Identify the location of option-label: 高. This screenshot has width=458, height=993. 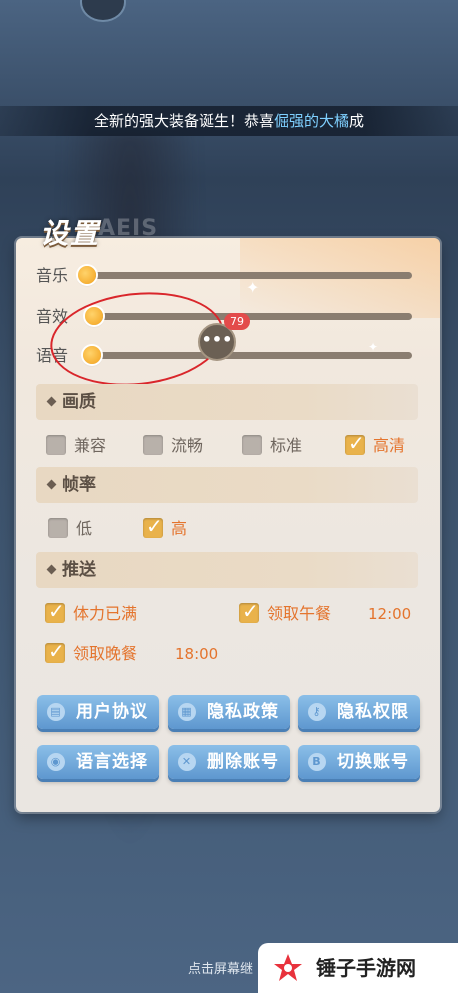
(179, 528).